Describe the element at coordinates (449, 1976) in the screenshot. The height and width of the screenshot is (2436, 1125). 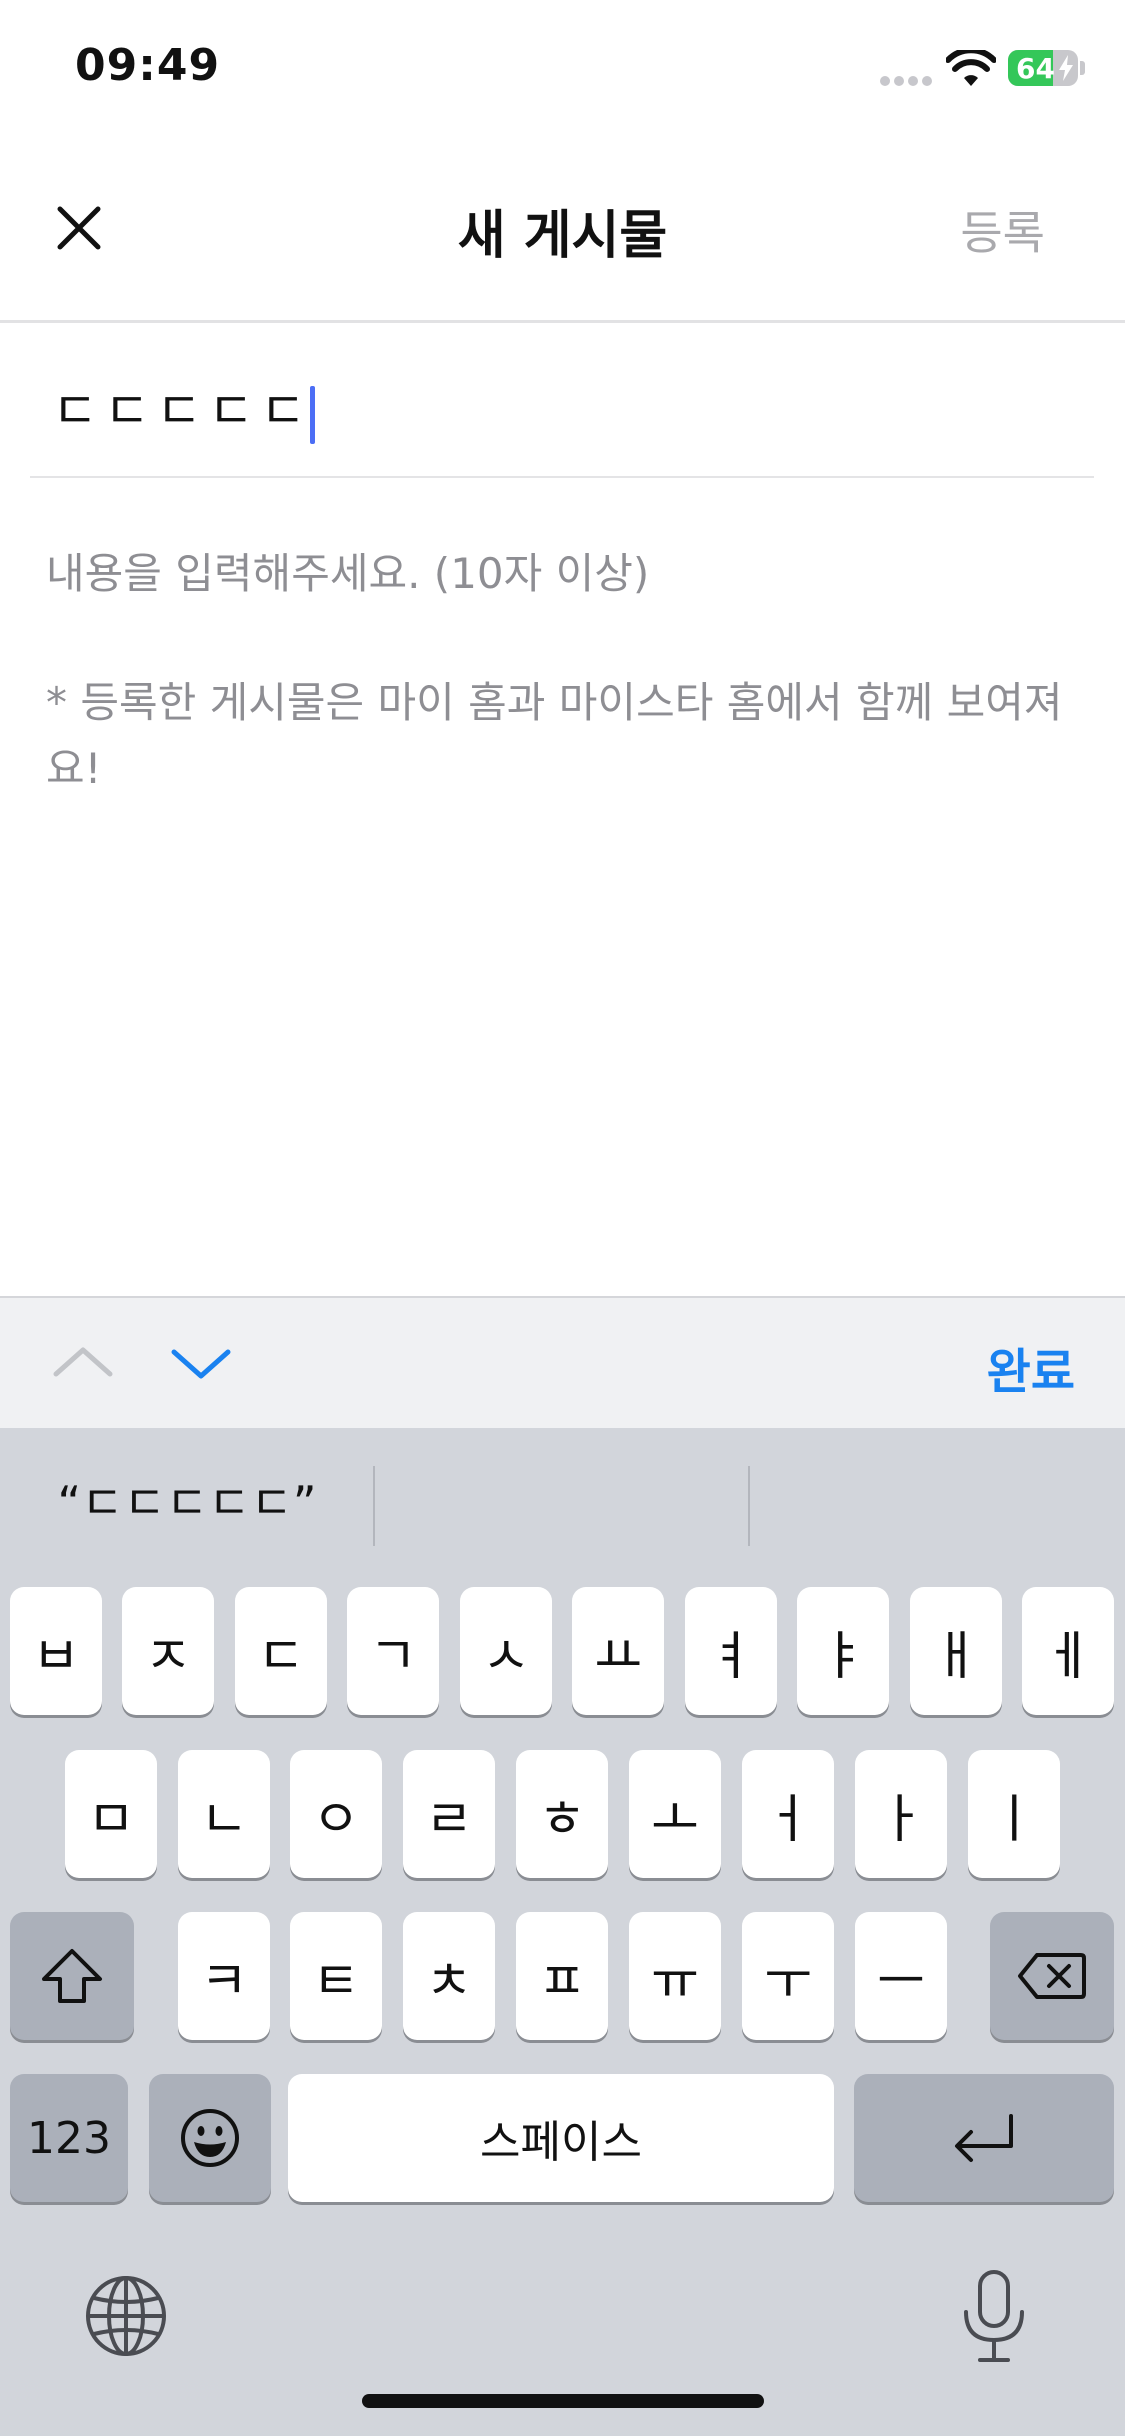
I see `key-r3-3: ㅊ` at that location.